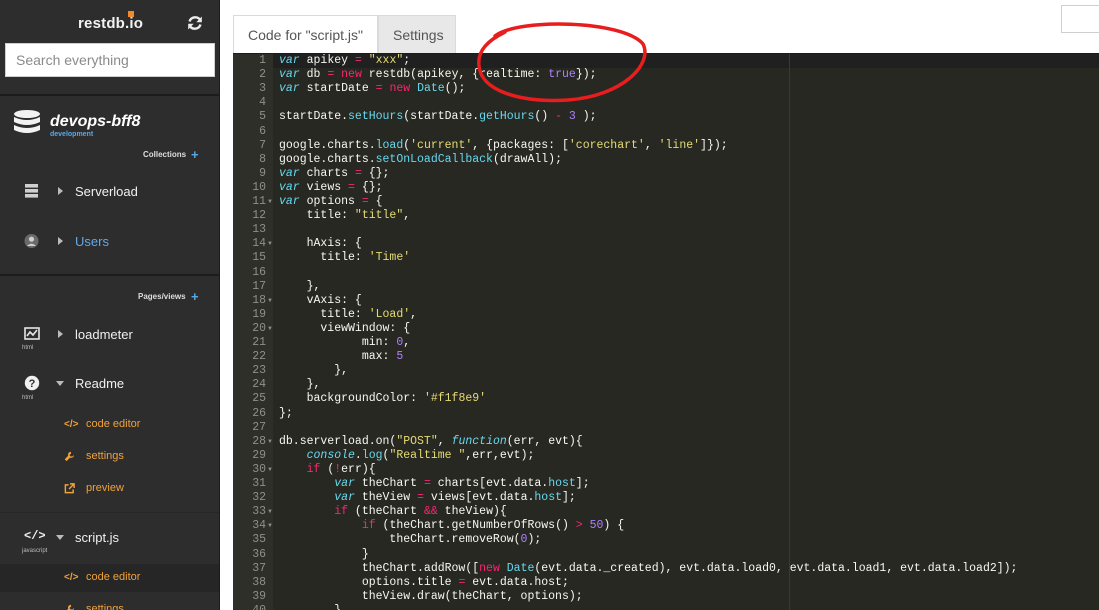  I want to click on readme-code-editor-link: </> code editor, so click(109, 425).